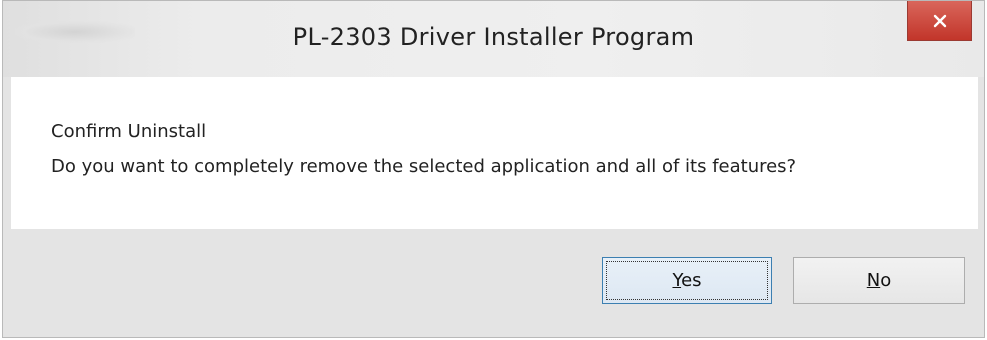  I want to click on close-button, so click(939, 21).